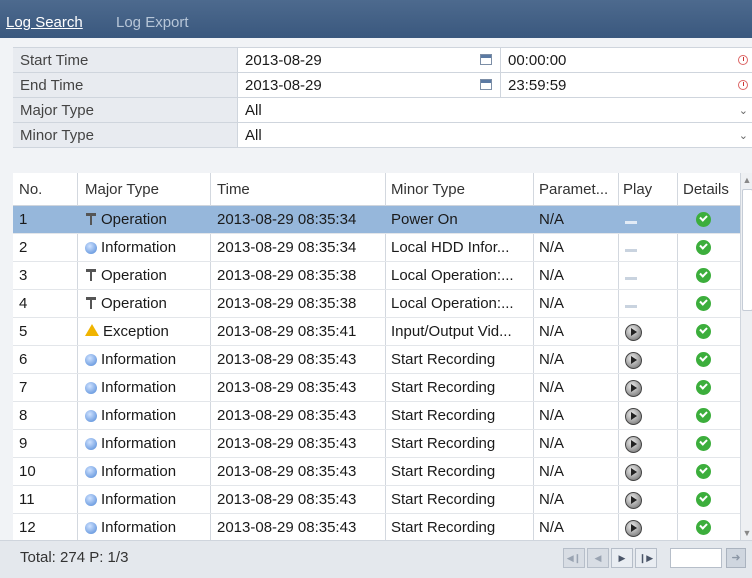  What do you see at coordinates (637, 189) in the screenshot?
I see `column-header-play: Play` at bounding box center [637, 189].